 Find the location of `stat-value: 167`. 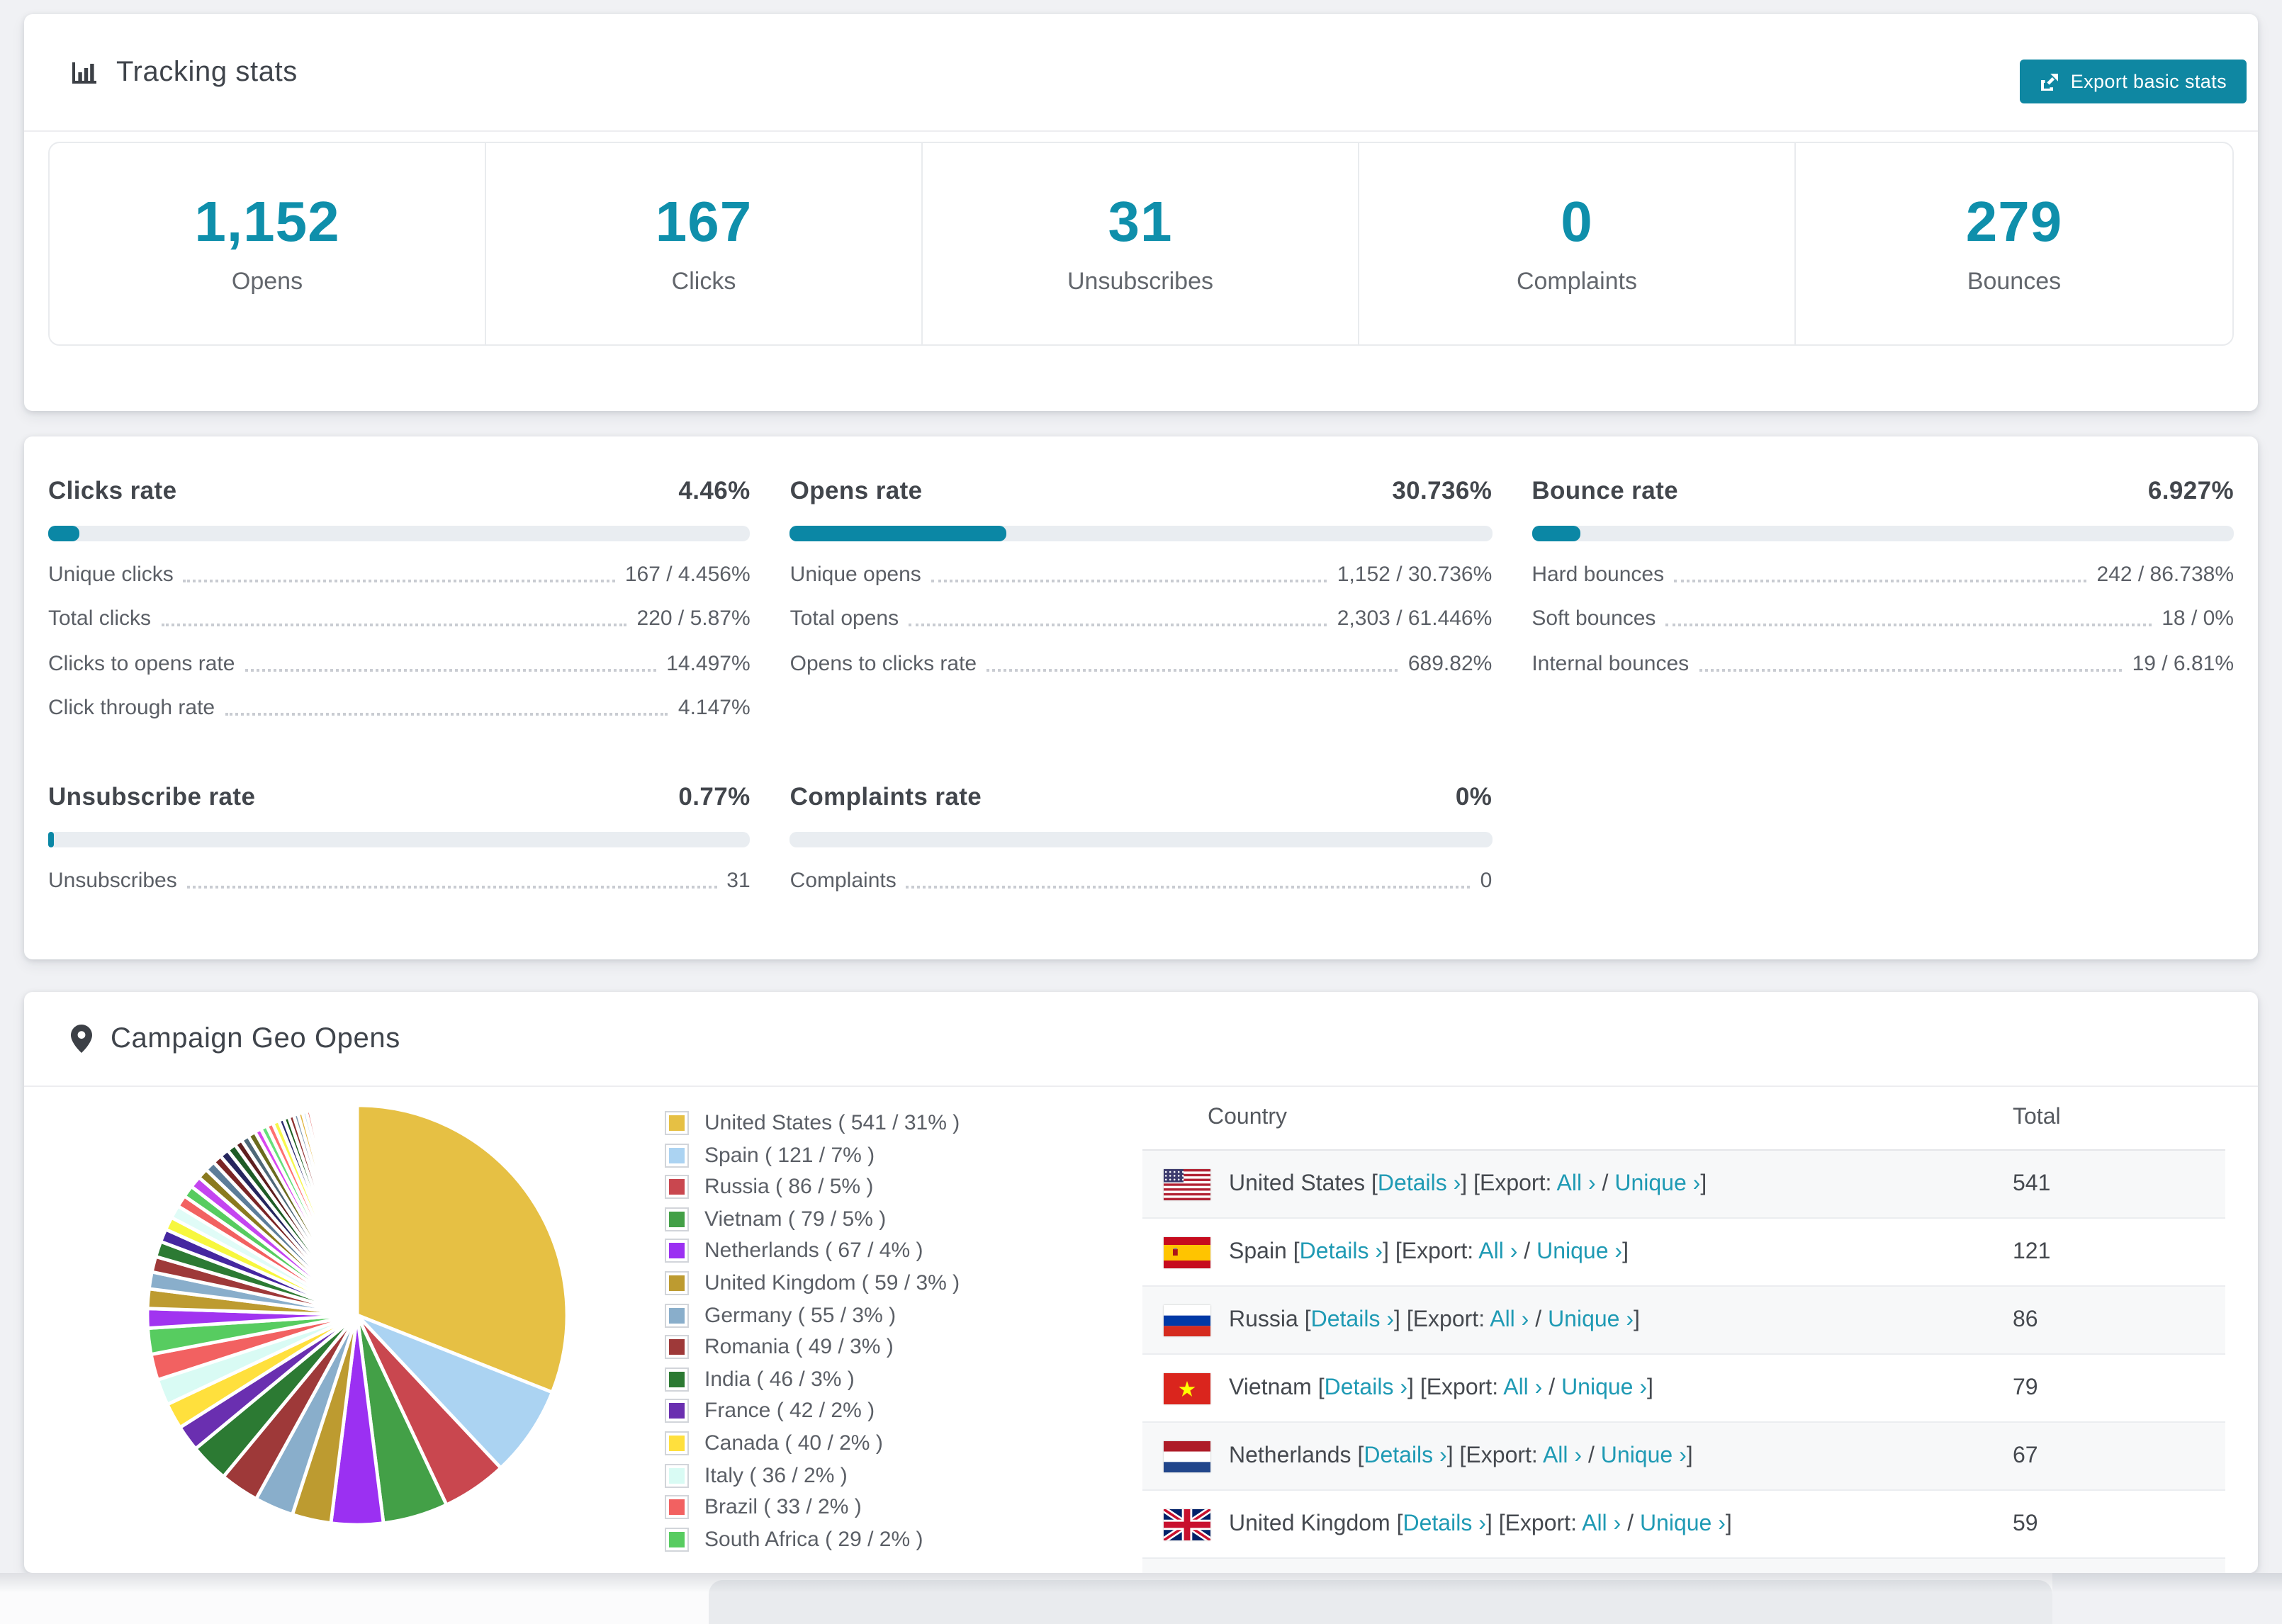

stat-value: 167 is located at coordinates (704, 222).